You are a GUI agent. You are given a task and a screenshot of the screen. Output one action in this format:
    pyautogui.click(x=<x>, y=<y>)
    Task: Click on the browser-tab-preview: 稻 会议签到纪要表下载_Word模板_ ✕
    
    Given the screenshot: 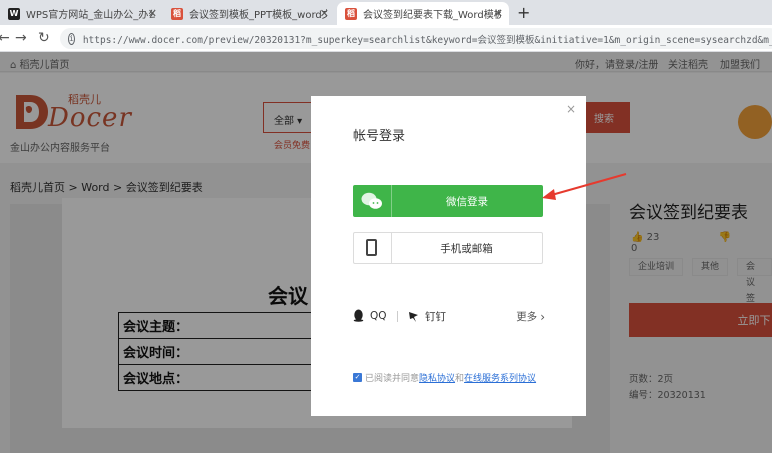 What is the action you would take?
    pyautogui.click(x=423, y=13)
    